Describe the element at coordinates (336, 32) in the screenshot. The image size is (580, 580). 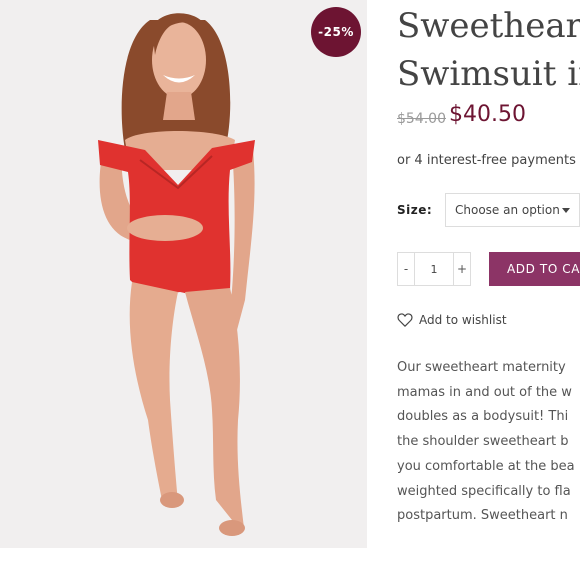
I see `discount-badge: -25%` at that location.